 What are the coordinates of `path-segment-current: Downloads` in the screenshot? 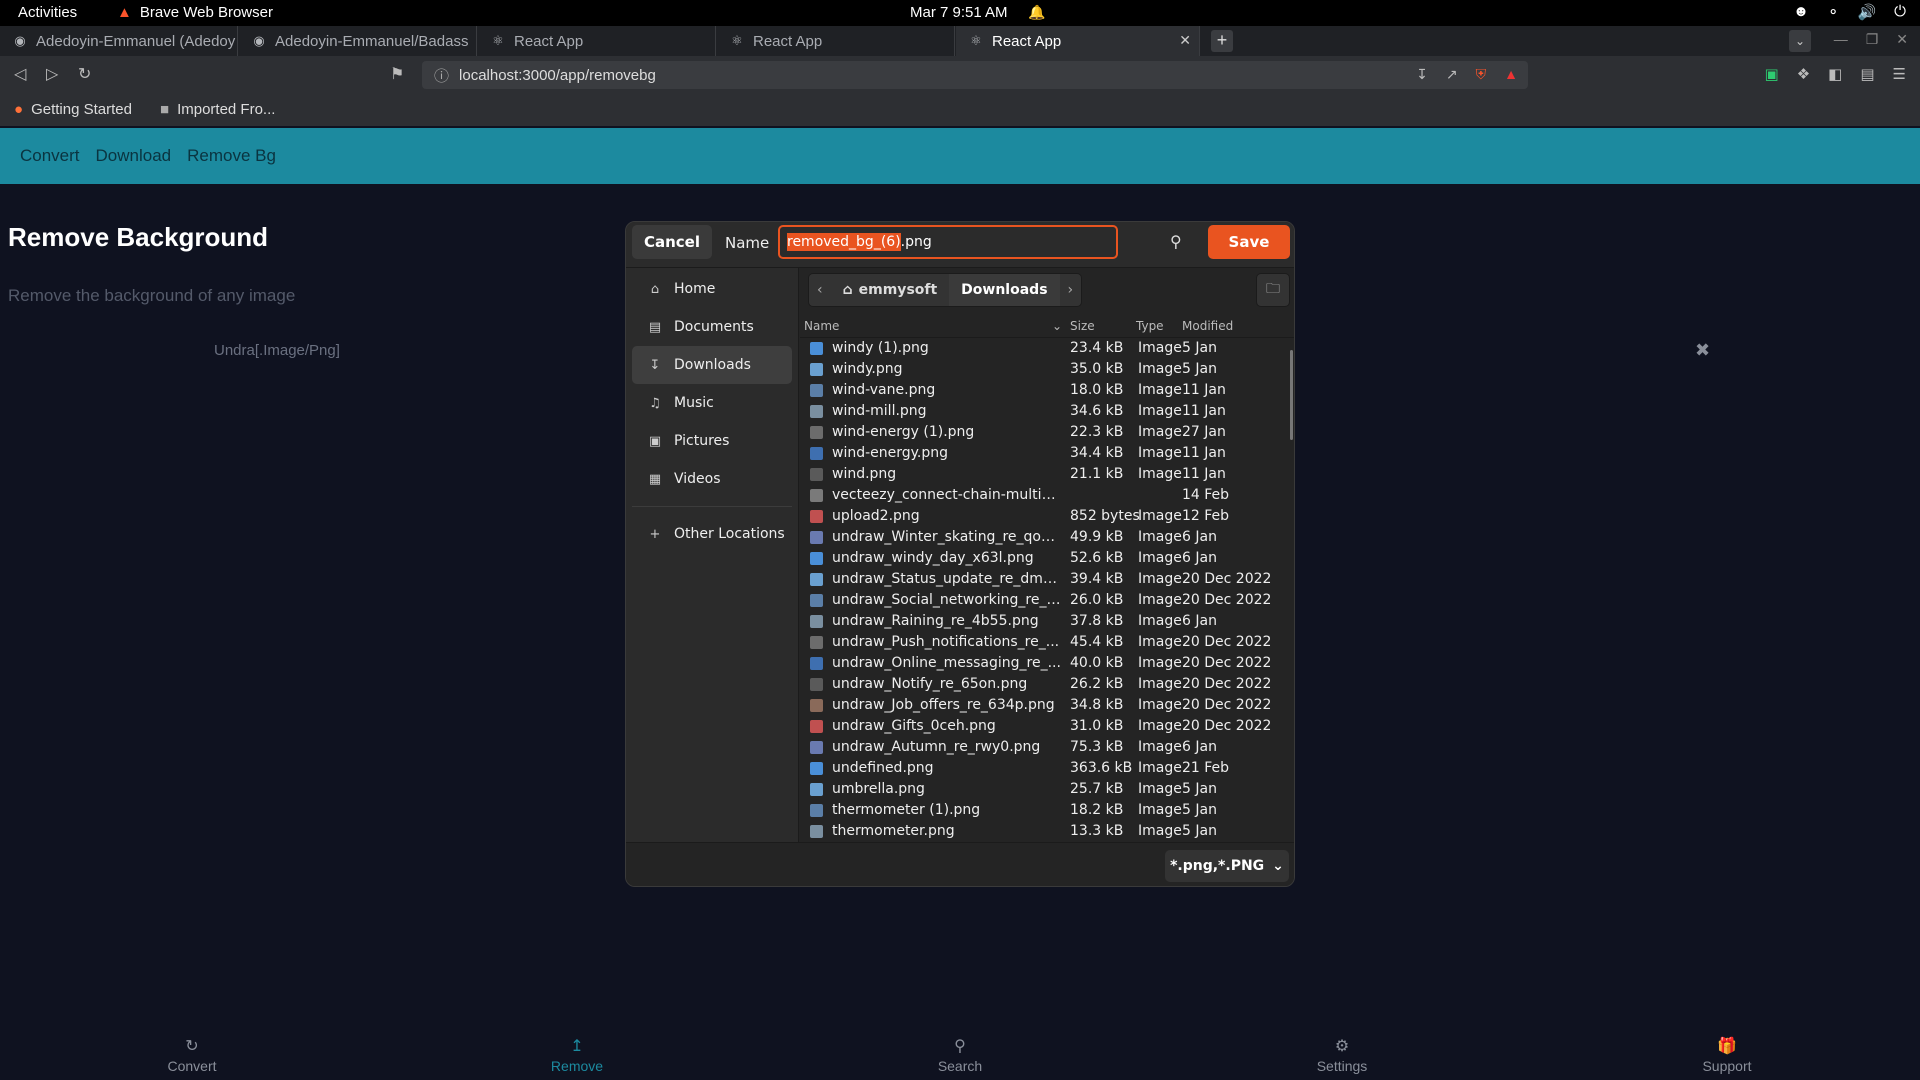 It's located at (1004, 290).